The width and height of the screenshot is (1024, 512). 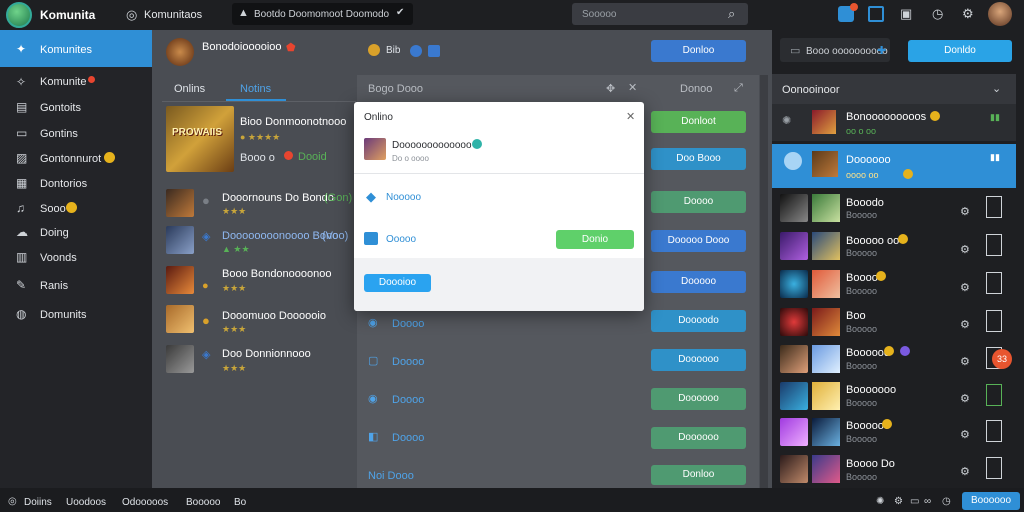 What do you see at coordinates (59, 134) in the screenshot?
I see `sidebar-item-label: Gontins` at bounding box center [59, 134].